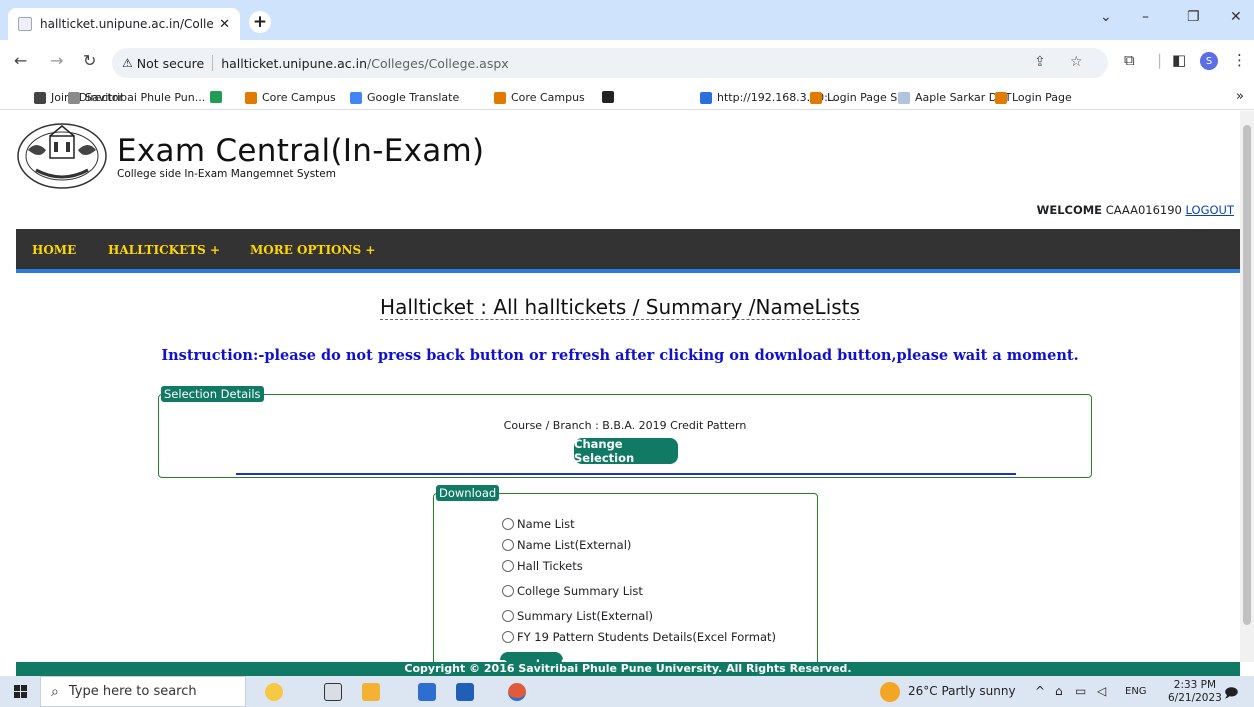 Image resolution: width=1254 pixels, height=707 pixels. Describe the element at coordinates (226, 174) in the screenshot. I see `site-subtitle: College side In-Exam Mangemnet System` at that location.